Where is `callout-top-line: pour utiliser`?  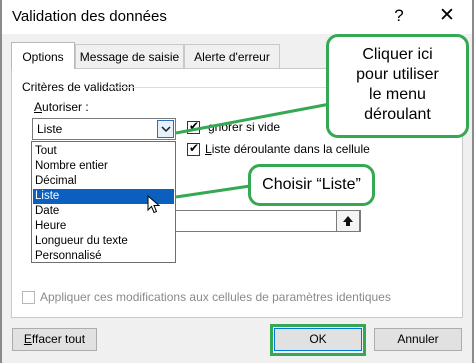 callout-top-line: pour utiliser is located at coordinates (397, 74).